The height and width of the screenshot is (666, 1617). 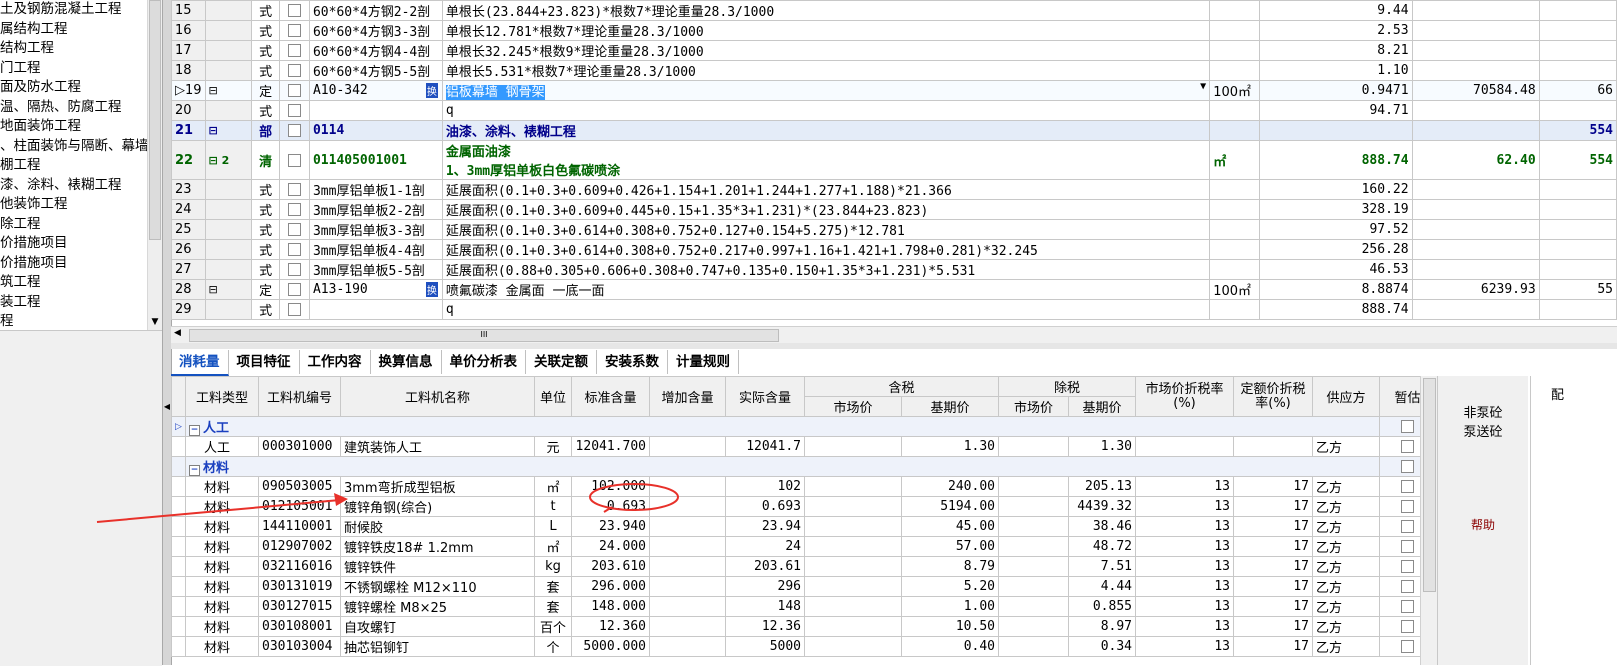 What do you see at coordinates (155, 322) in the screenshot?
I see `scroll-down-icon: ▼` at bounding box center [155, 322].